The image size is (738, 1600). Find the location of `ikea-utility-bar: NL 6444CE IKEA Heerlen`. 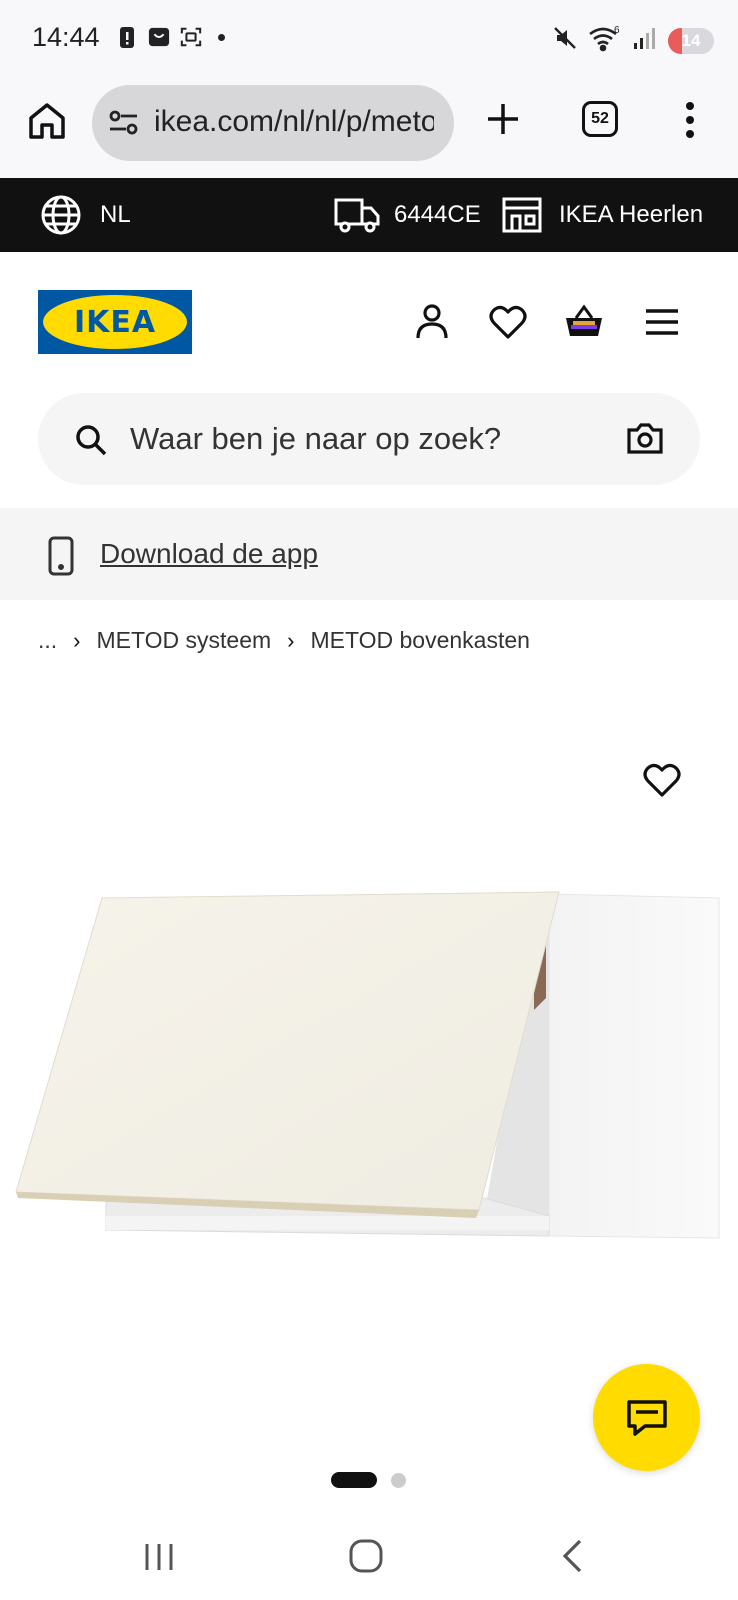

ikea-utility-bar: NL 6444CE IKEA Heerlen is located at coordinates (369, 215).